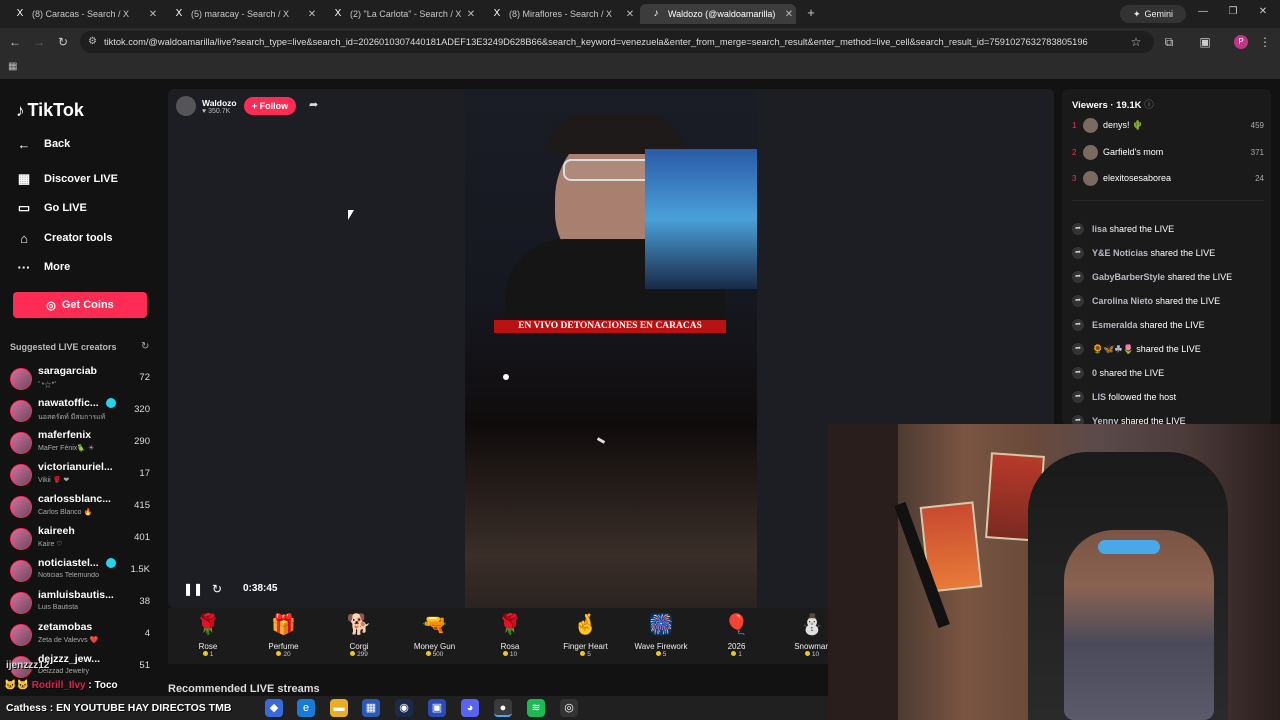 Image resolution: width=1280 pixels, height=720 pixels. I want to click on refresh-stream-icon: ↻, so click(217, 589).